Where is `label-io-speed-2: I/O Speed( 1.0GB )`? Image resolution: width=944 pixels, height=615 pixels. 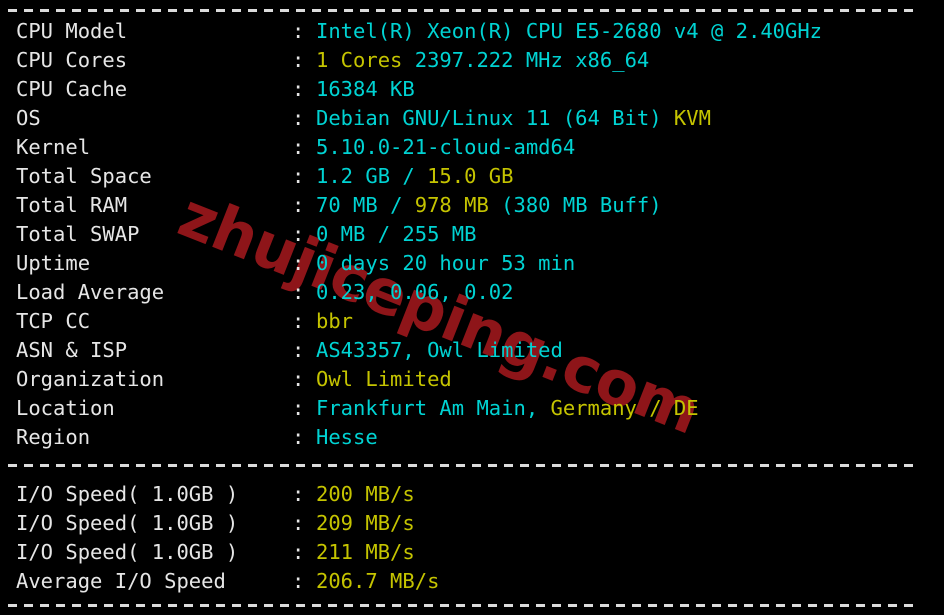 label-io-speed-2: I/O Speed( 1.0GB ) is located at coordinates (127, 523).